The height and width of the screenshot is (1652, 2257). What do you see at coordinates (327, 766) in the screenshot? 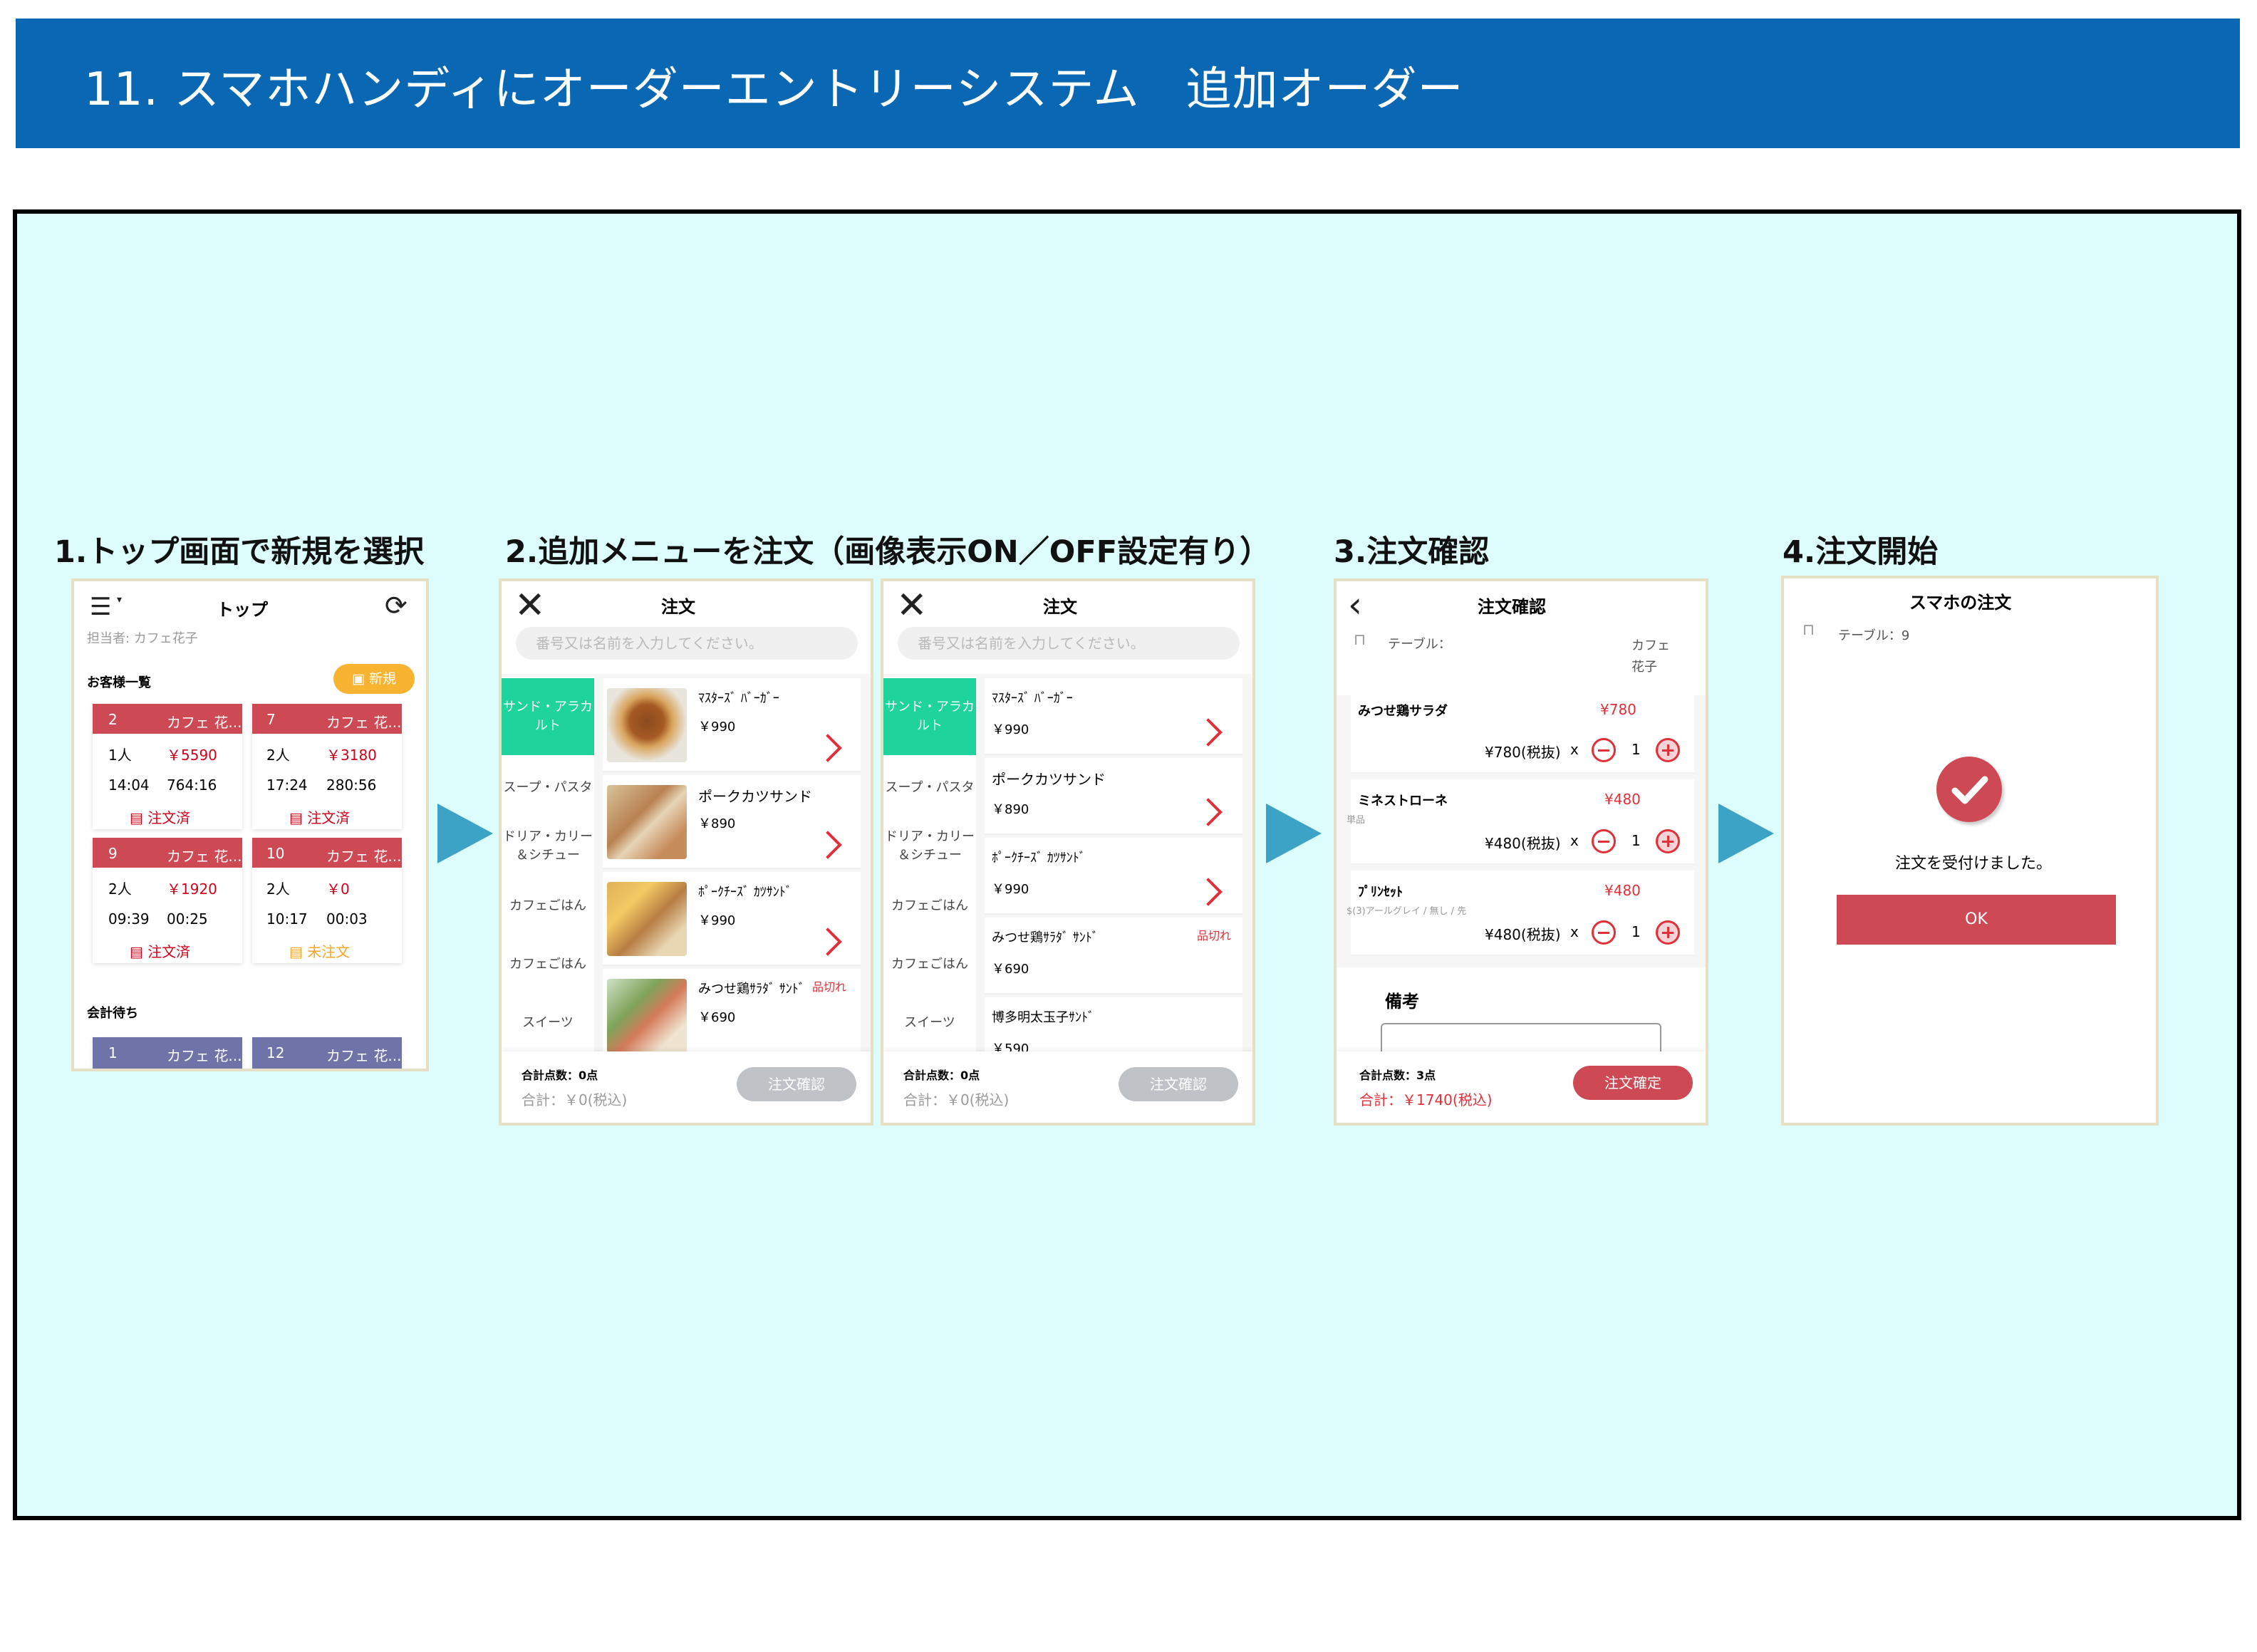
I see `customer-card: 7 カフェ 花... 2人 ￥3180 17:24 280:56 ▤ 注文済` at bounding box center [327, 766].